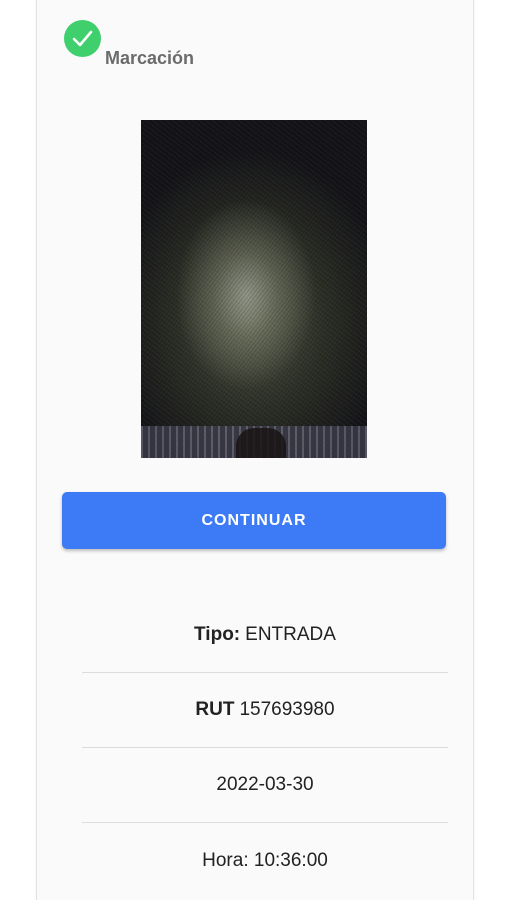  I want to click on hora-value: Hora: 10:36:00, so click(265, 860).